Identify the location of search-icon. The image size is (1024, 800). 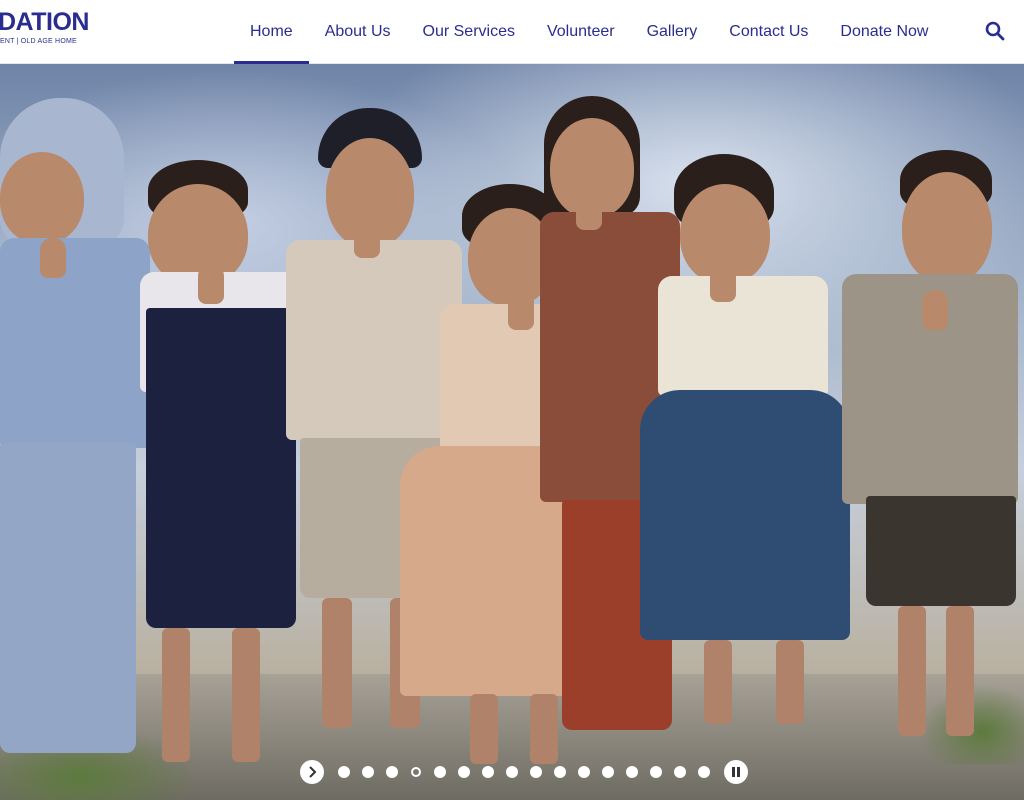
(995, 31).